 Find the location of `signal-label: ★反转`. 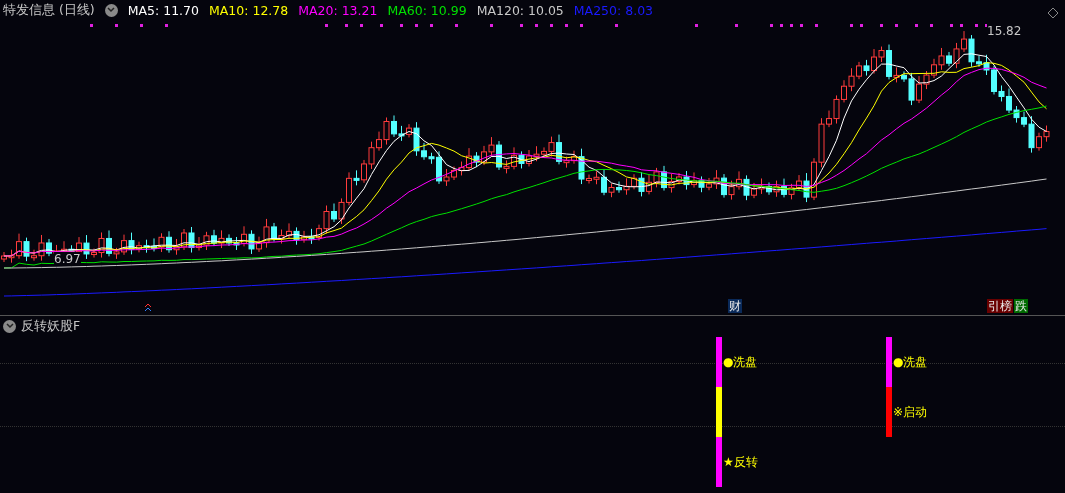

signal-label: ★反转 is located at coordinates (740, 462).